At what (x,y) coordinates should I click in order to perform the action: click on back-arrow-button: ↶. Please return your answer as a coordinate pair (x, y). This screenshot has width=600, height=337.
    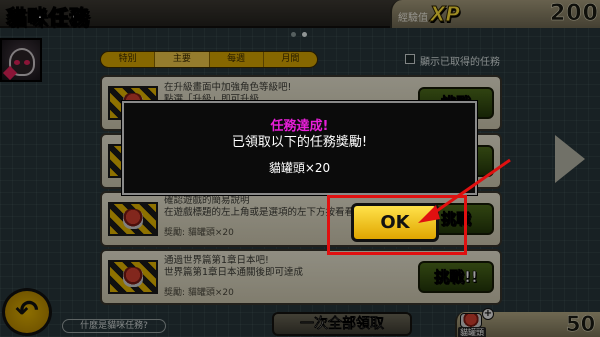
    Looking at the image, I should click on (27, 312).